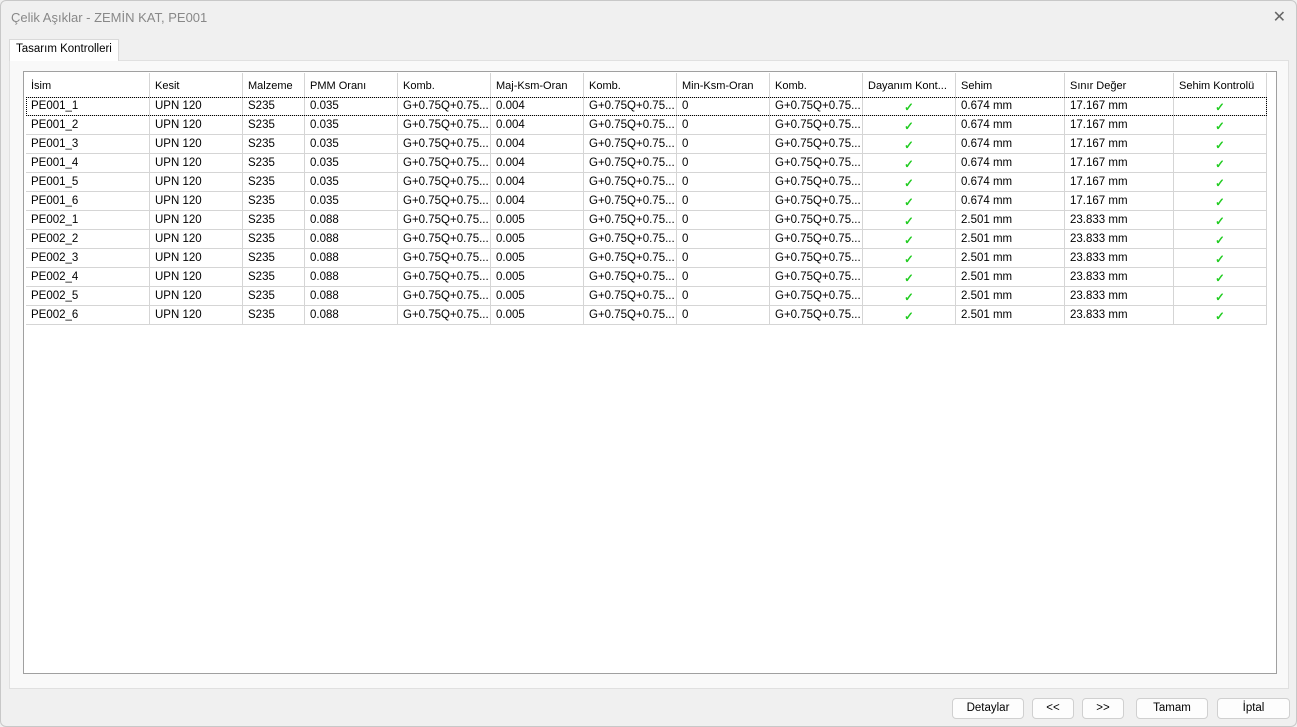 The image size is (1297, 727). Describe the element at coordinates (1119, 85) in the screenshot. I see `column-header: Sınır Değer` at that location.